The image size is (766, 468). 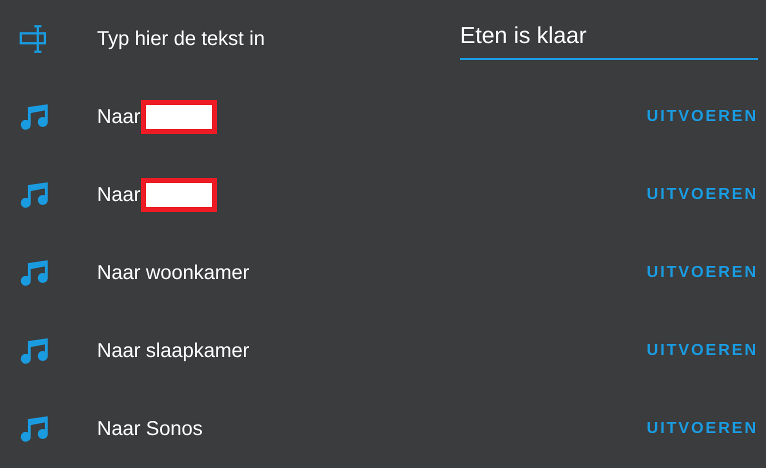 What do you see at coordinates (173, 351) in the screenshot?
I see `script-name: Naar slaapkamer` at bounding box center [173, 351].